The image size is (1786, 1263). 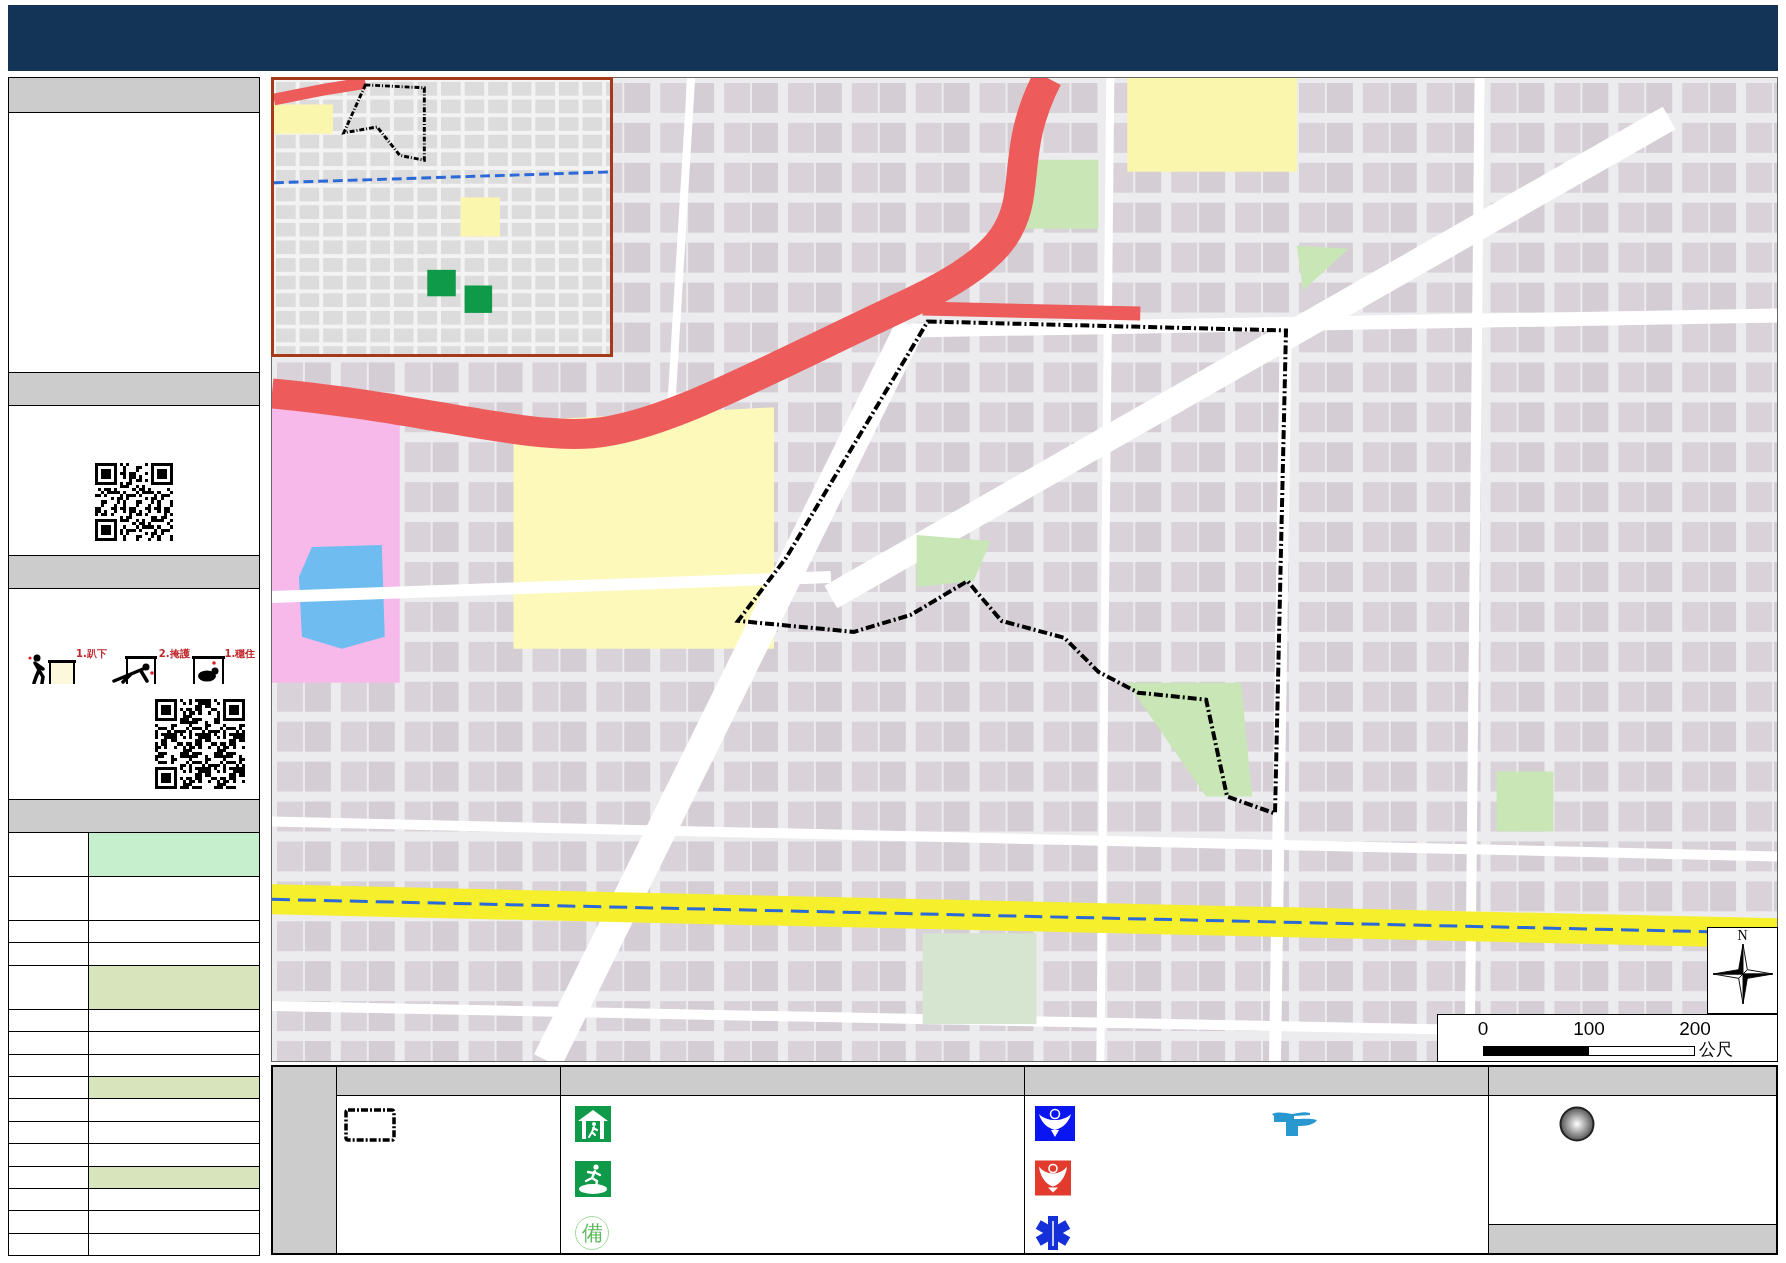 I want to click on step-label: 2.掩護, so click(x=174, y=653).